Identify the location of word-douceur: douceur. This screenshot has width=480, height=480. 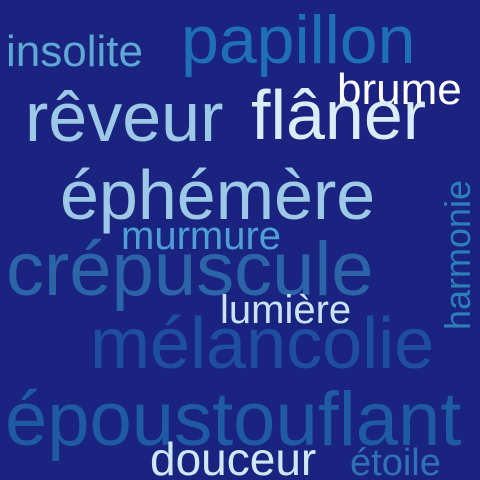
(233, 456).